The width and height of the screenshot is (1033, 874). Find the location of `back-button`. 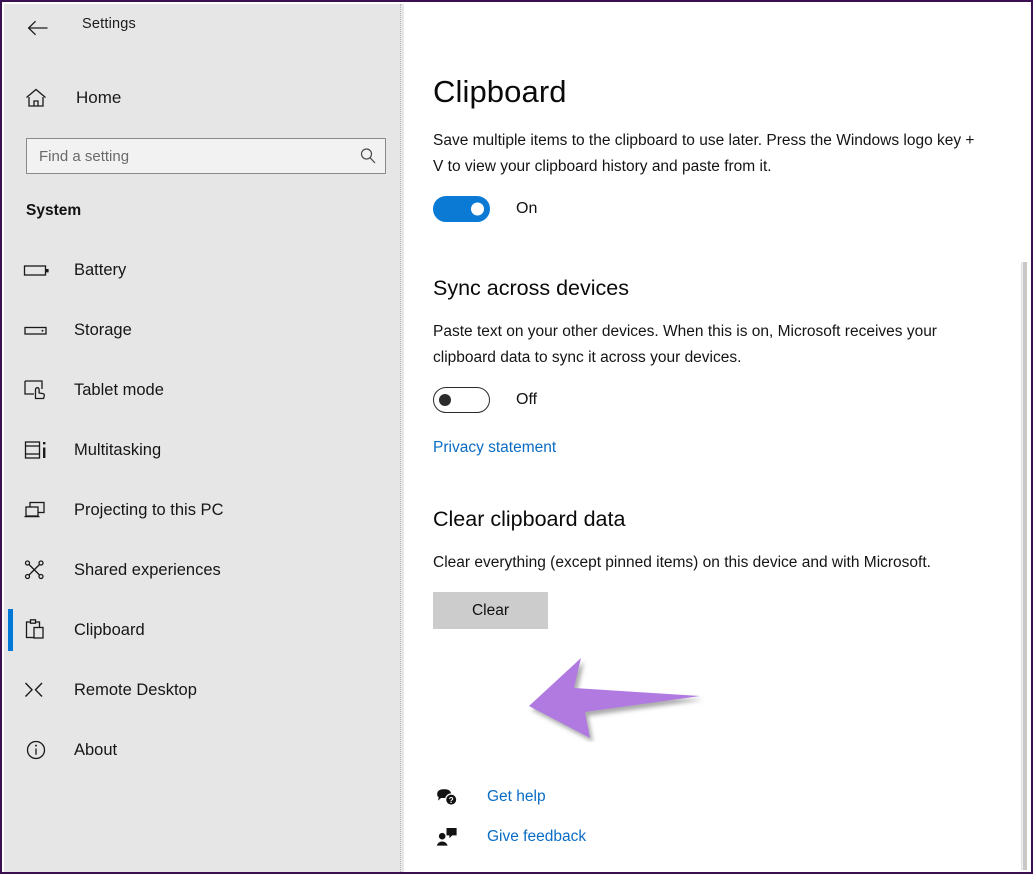

back-button is located at coordinates (38, 28).